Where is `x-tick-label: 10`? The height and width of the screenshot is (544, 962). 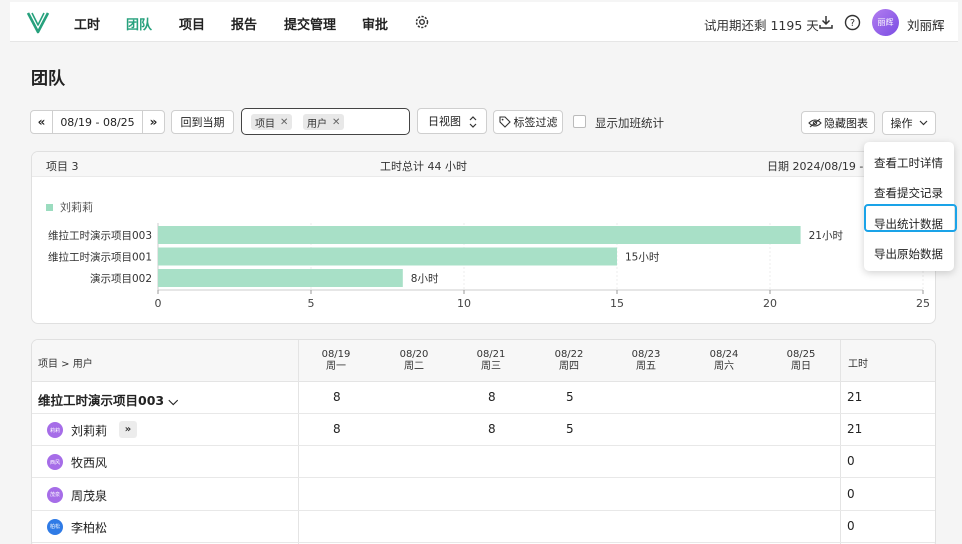
x-tick-label: 10 is located at coordinates (464, 303).